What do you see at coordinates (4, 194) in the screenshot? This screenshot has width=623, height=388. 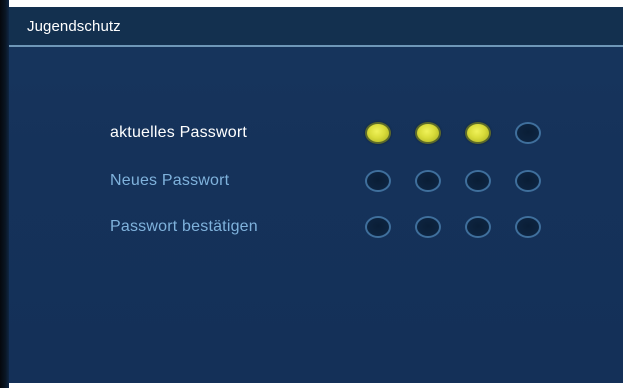 I see `screen-bezel` at bounding box center [4, 194].